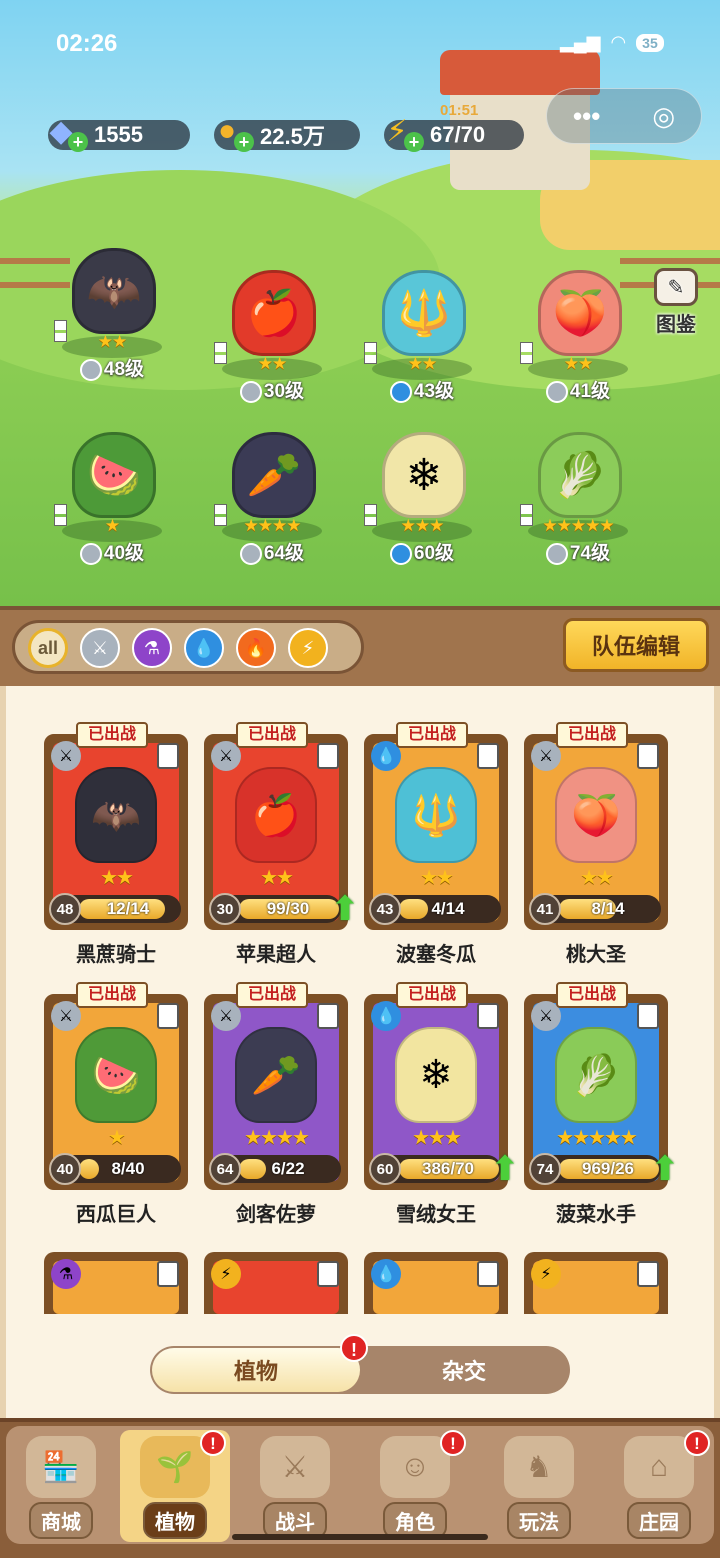 The height and width of the screenshot is (1558, 720). I want to click on filter-label: ⚗, so click(152, 647).